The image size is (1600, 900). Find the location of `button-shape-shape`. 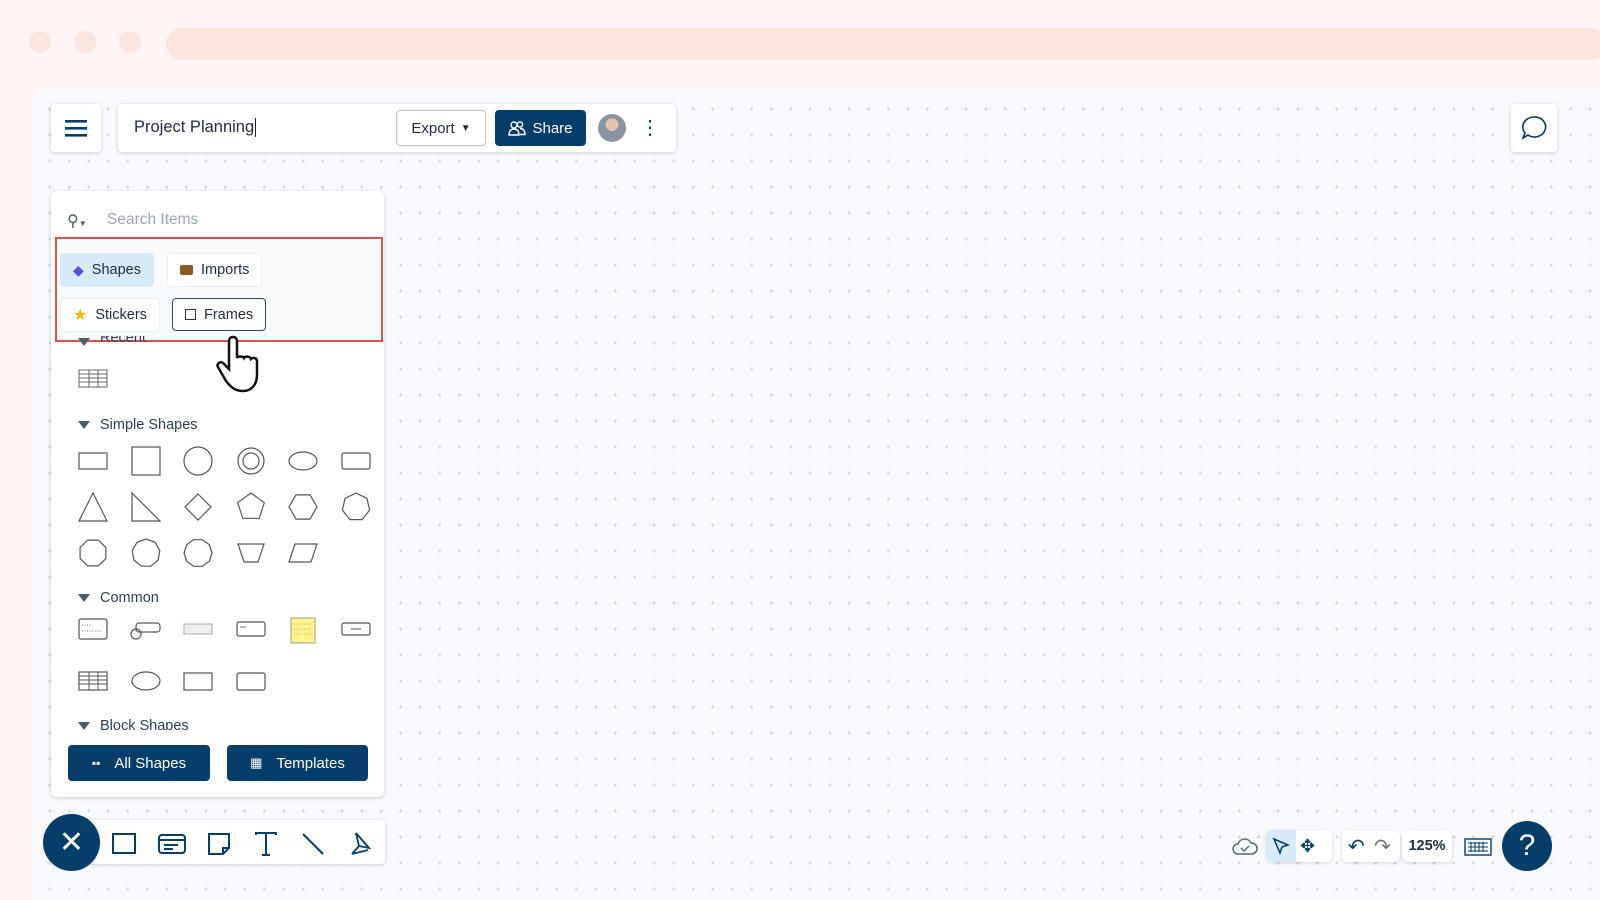

button-shape-shape is located at coordinates (356, 630).